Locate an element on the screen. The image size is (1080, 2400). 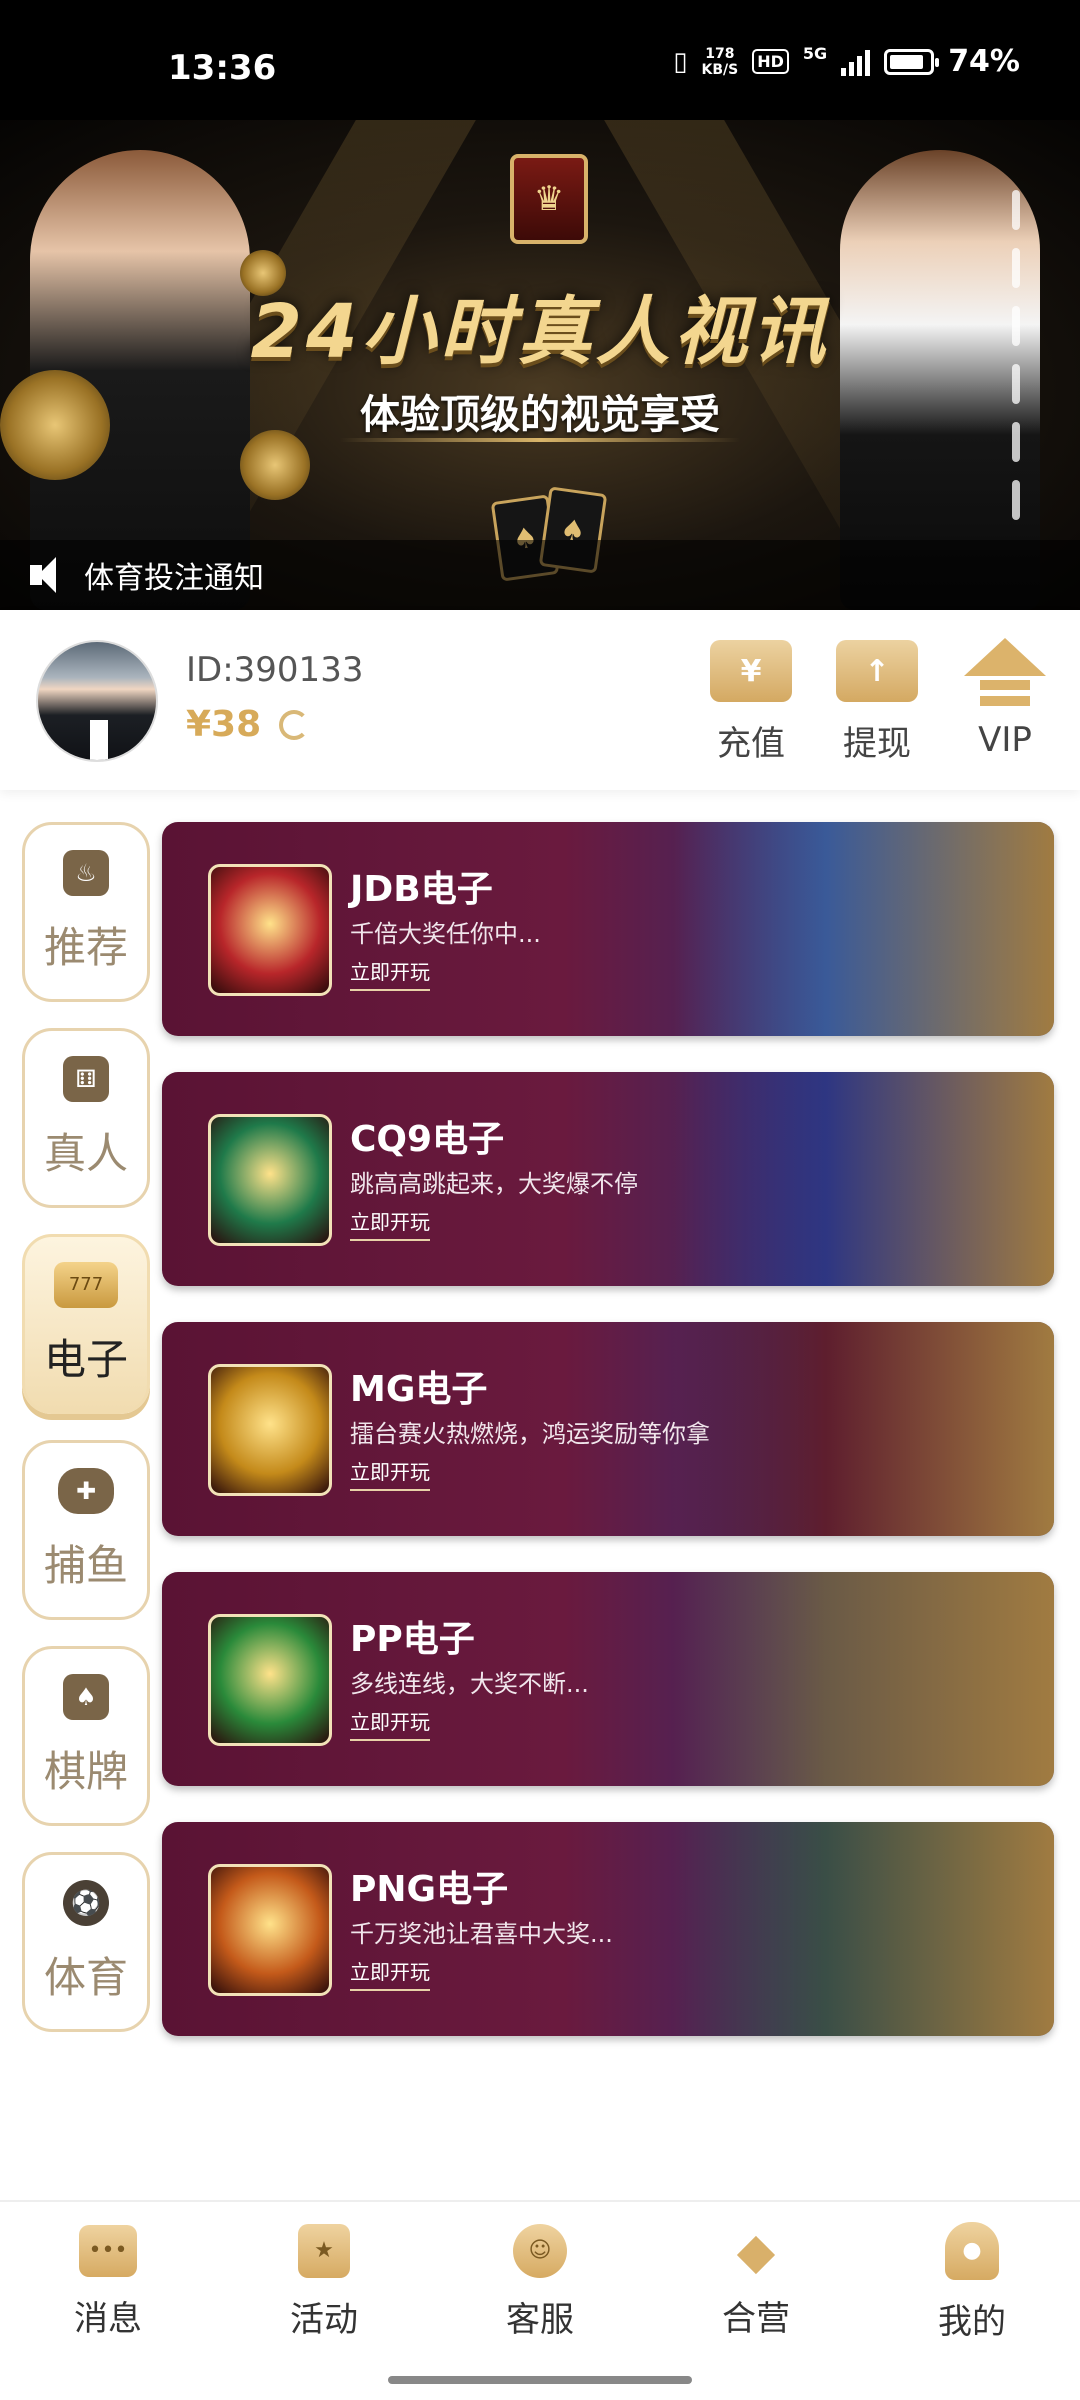
game-name: PP电子 is located at coordinates (412, 1639).